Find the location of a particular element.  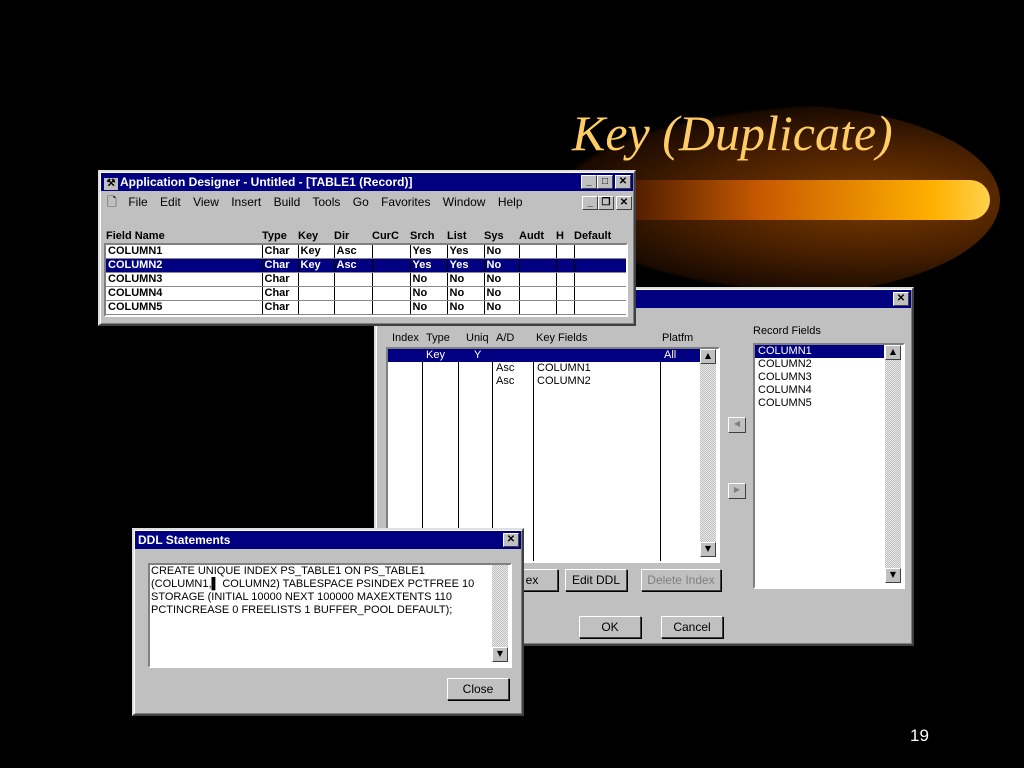

maximize-icon: □ is located at coordinates (605, 182).